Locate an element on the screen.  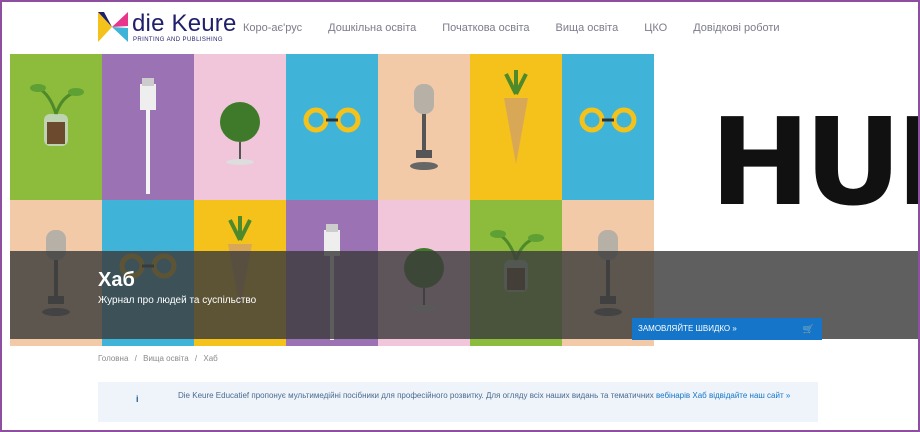
nav-item-5: ЦКО is located at coordinates (655, 28).